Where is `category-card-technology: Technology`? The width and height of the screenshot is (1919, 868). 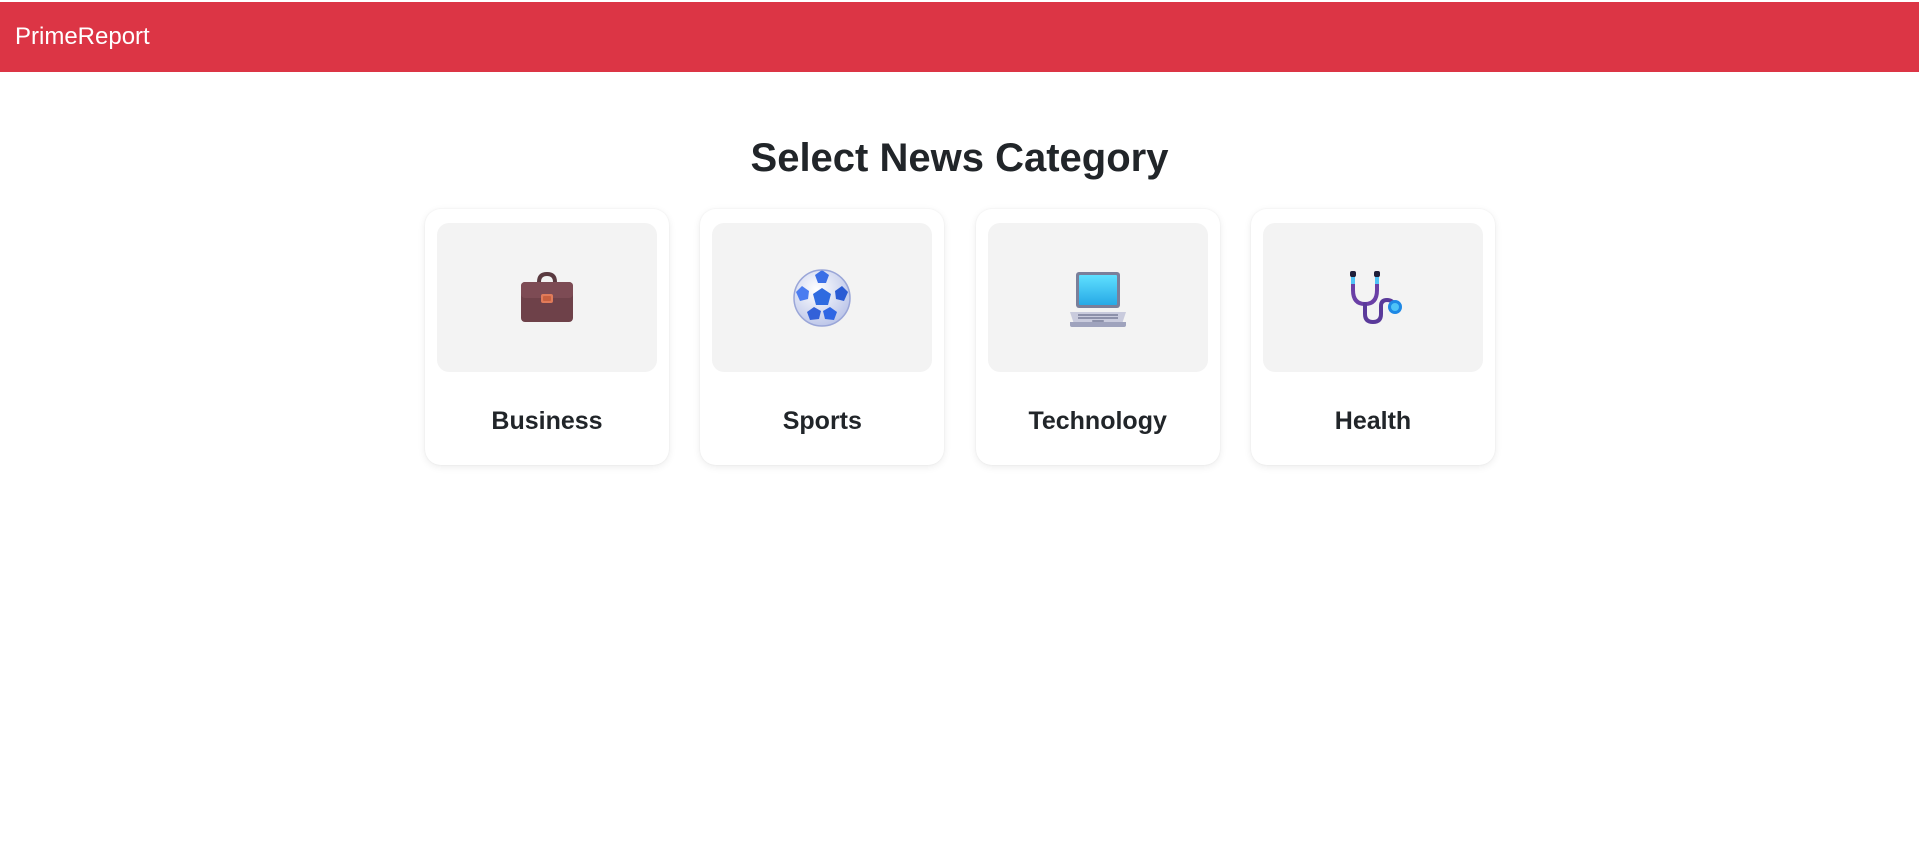
category-card-technology: Technology is located at coordinates (1097, 337).